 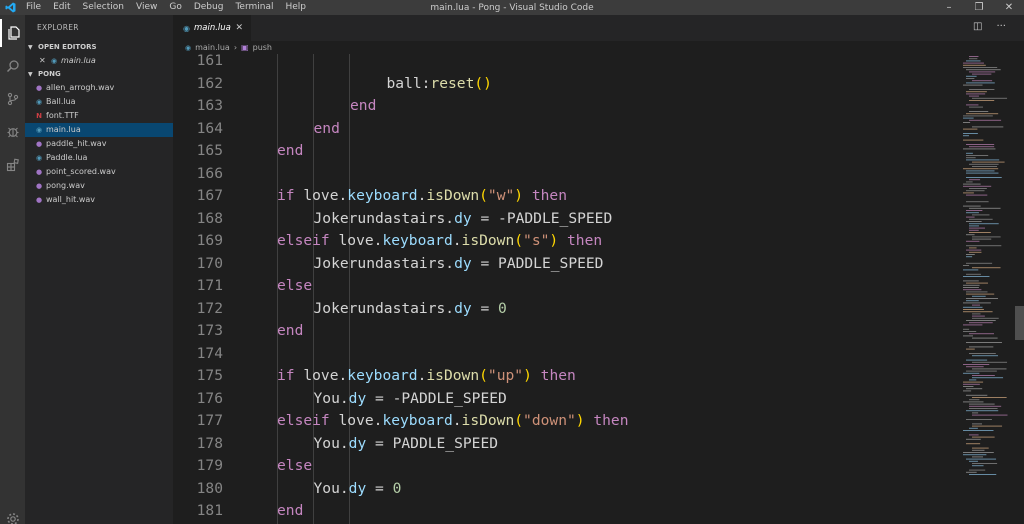 What do you see at coordinates (566, 106) in the screenshot?
I see `code-line: 163 end` at bounding box center [566, 106].